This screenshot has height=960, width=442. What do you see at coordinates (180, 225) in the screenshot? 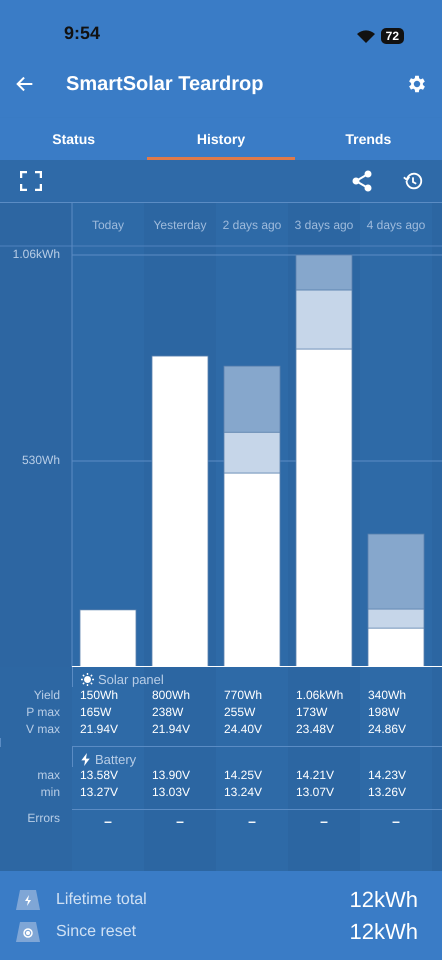
I see `category-label: Yesterday` at bounding box center [180, 225].